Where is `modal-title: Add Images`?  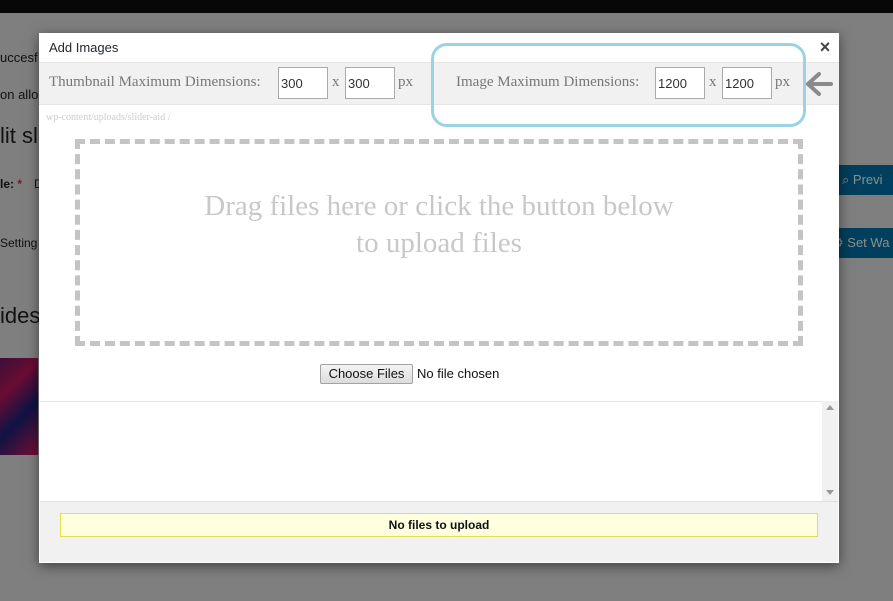 modal-title: Add Images is located at coordinates (84, 47).